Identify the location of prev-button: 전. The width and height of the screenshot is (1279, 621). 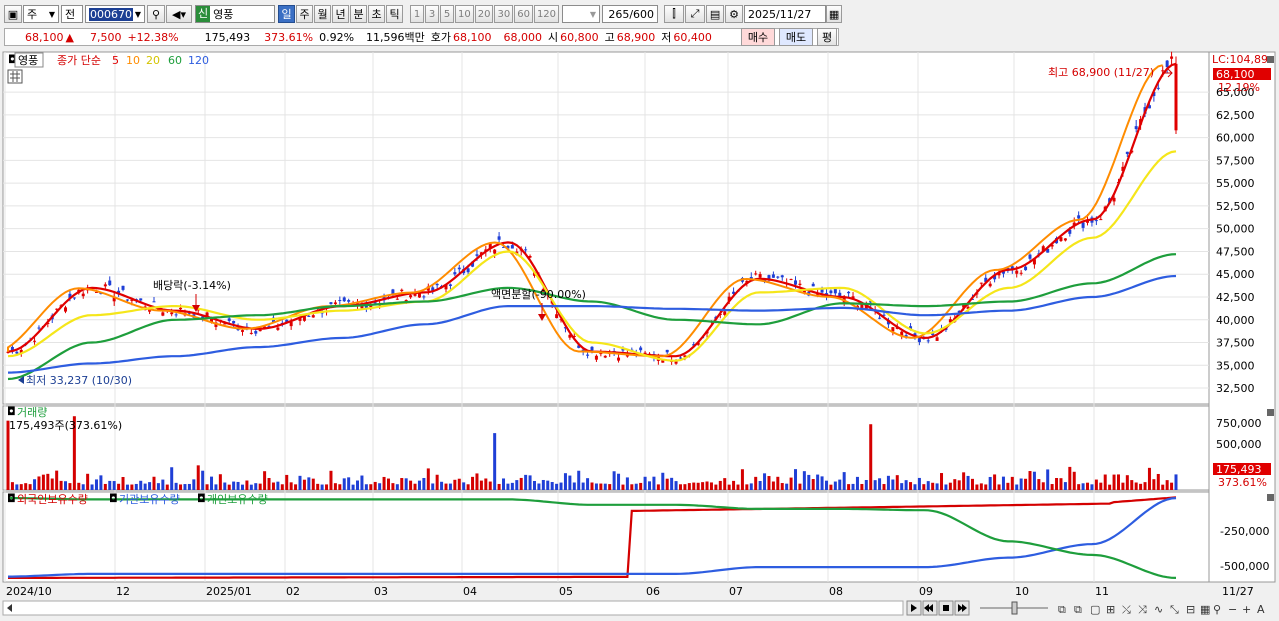
(72, 14).